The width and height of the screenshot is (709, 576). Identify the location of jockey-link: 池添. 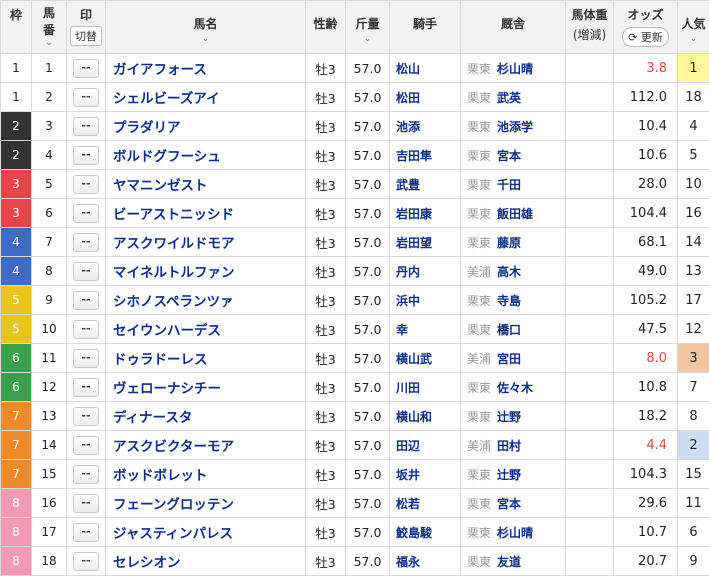
(425, 126).